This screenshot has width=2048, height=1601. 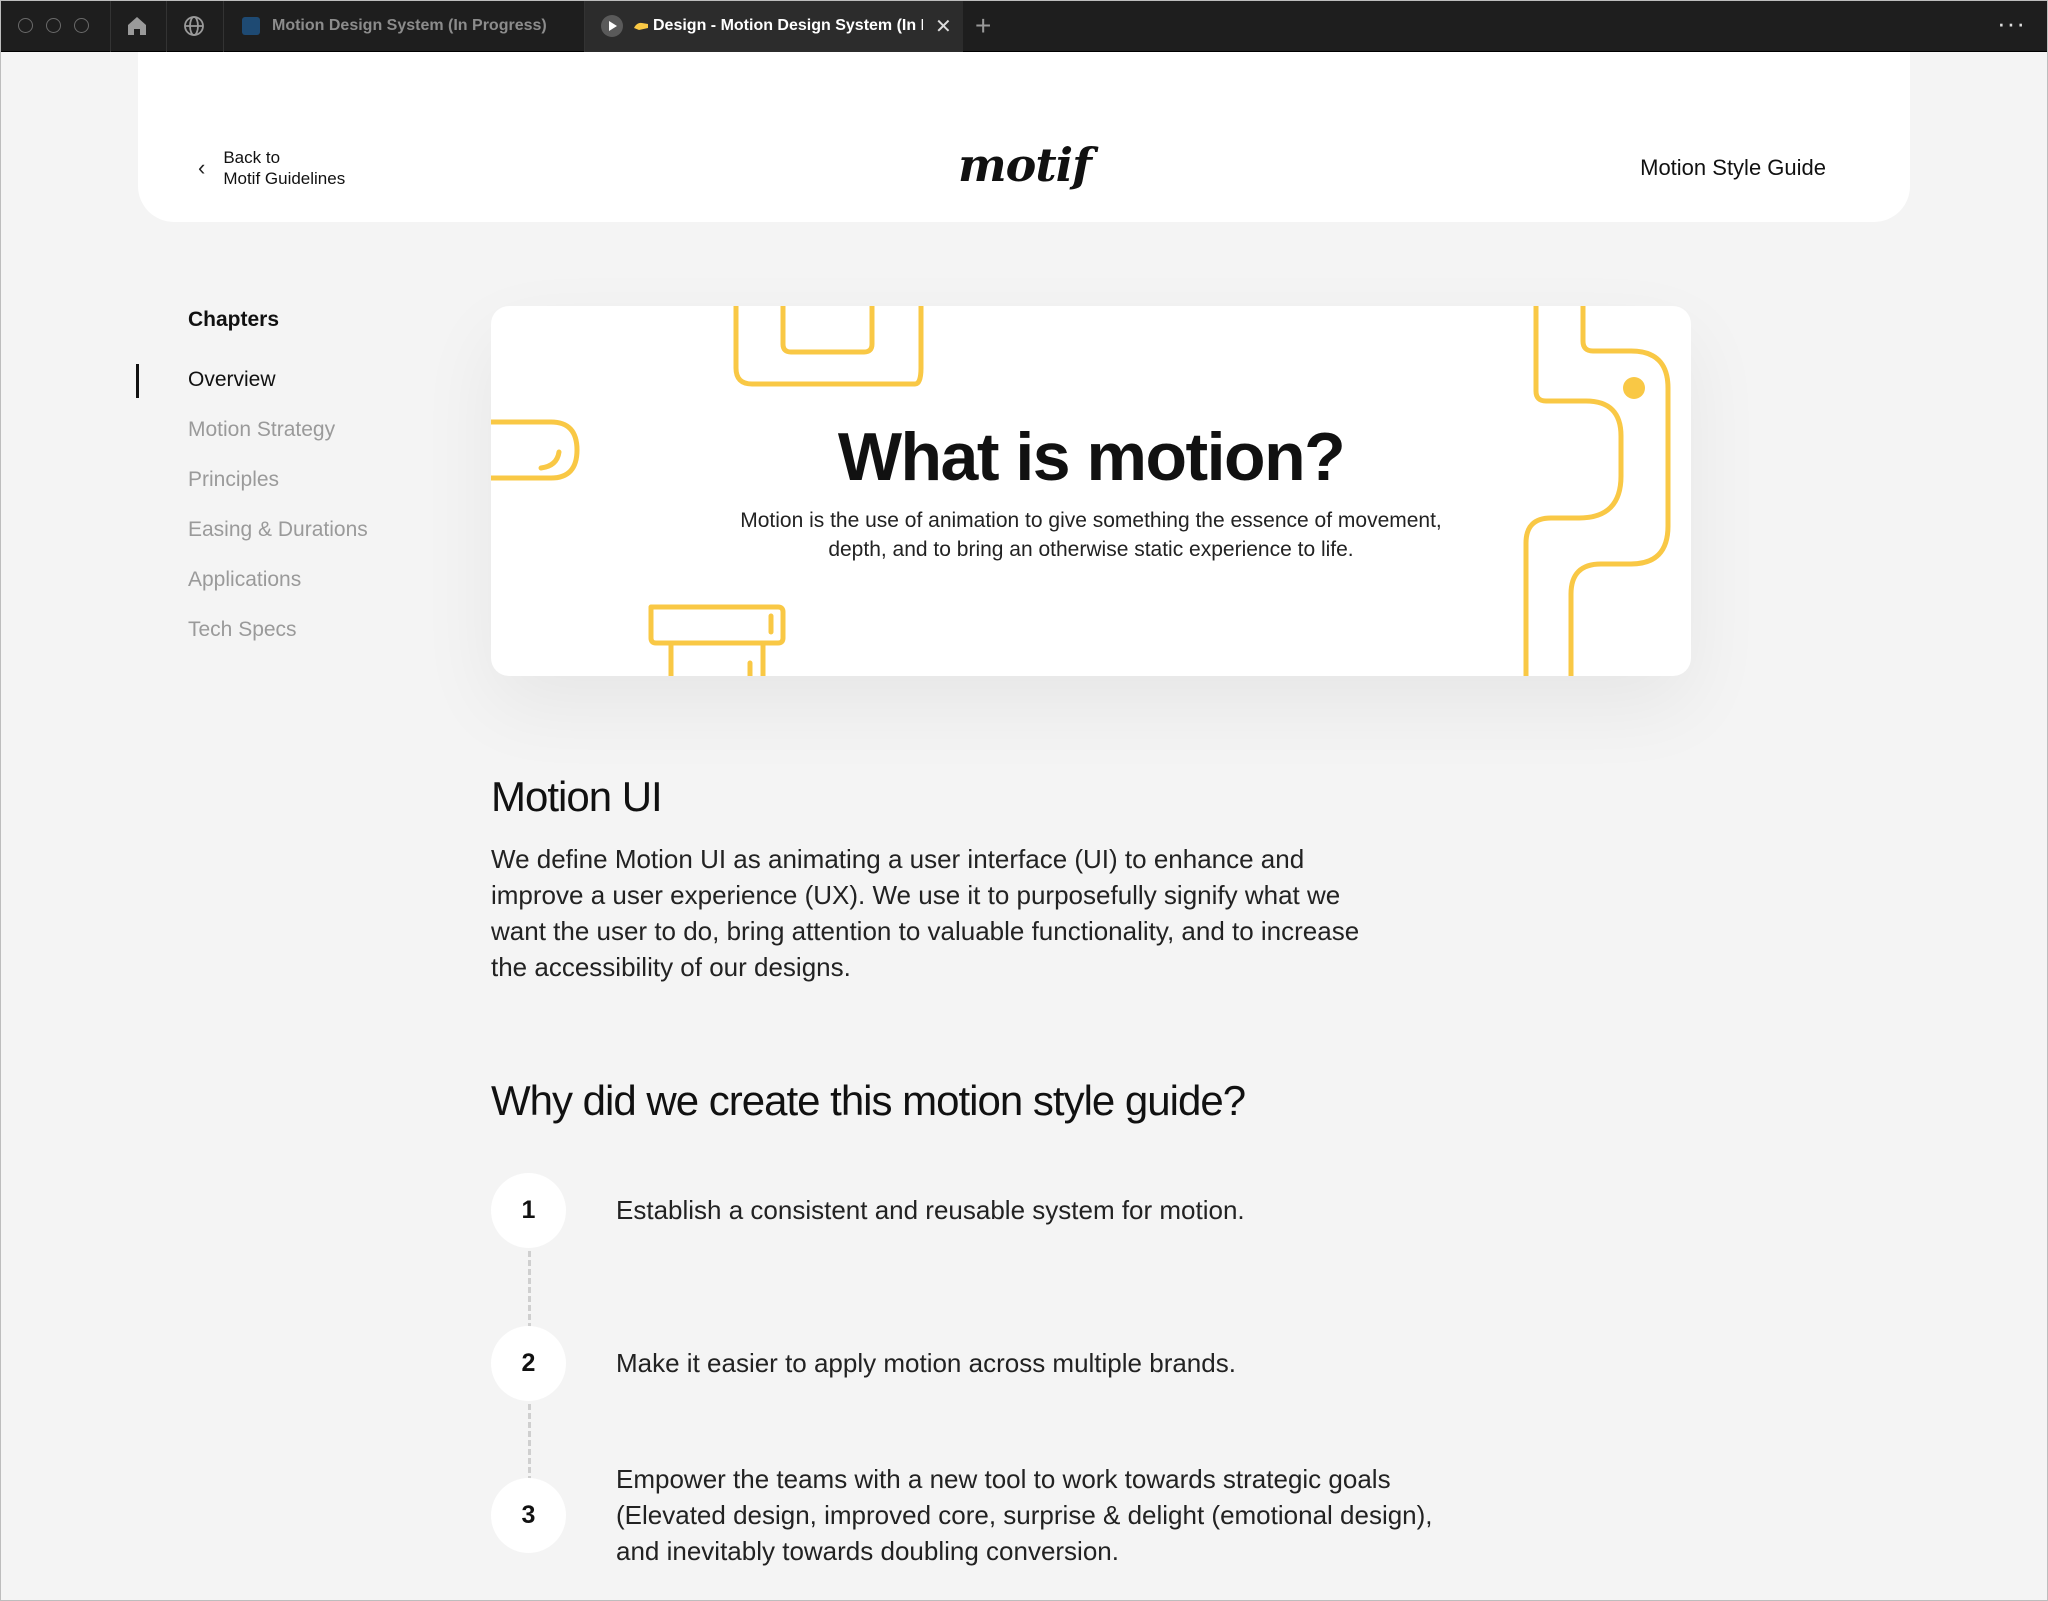 What do you see at coordinates (641, 26) in the screenshot?
I see `hand-emoji-icon` at bounding box center [641, 26].